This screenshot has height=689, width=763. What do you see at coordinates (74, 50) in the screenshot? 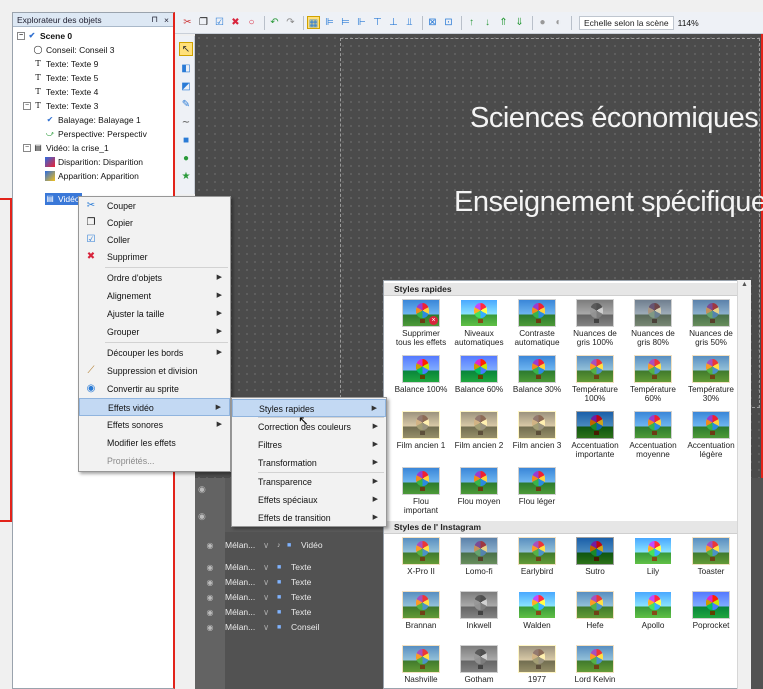
I see `tree-item: ◯ Conseil: Conseil 3` at bounding box center [74, 50].